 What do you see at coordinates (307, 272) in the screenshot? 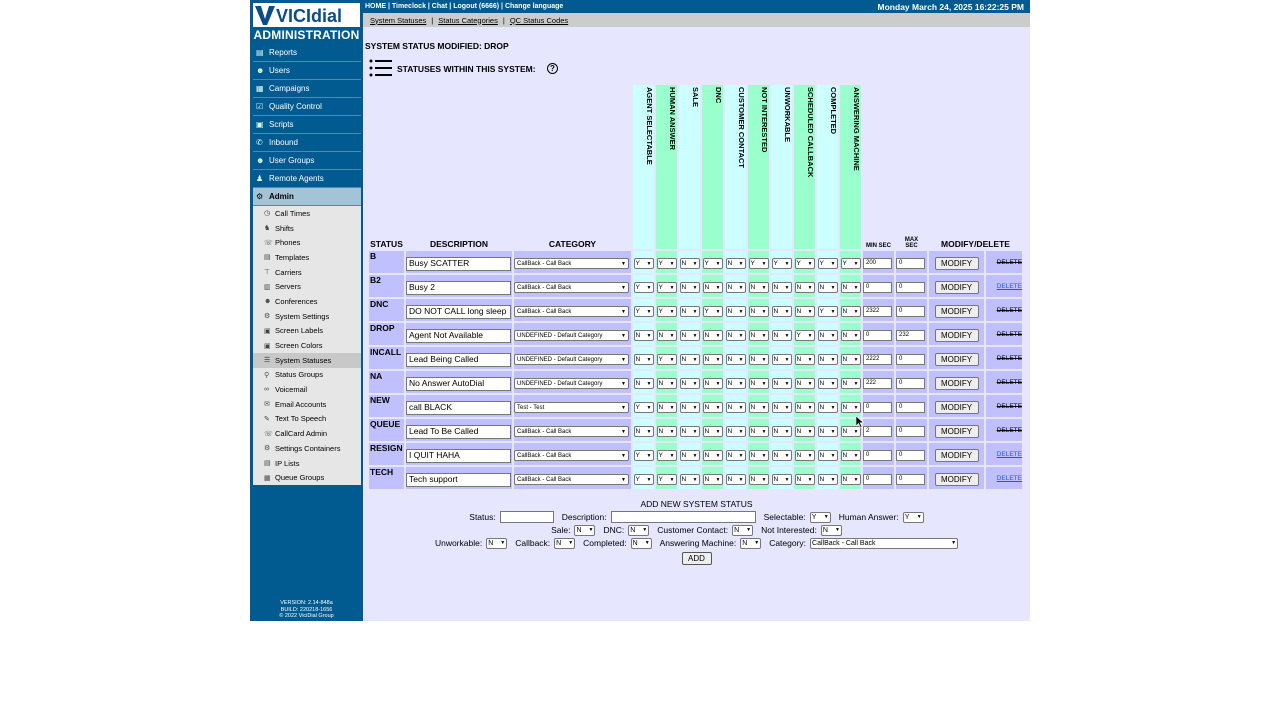
I see `admin-sub-carriers: ⊤ Carriers` at bounding box center [307, 272].